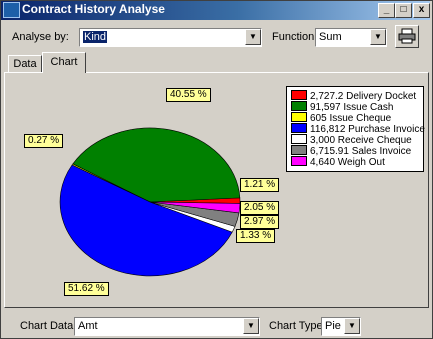  I want to click on chart-data-select: Amt ▼, so click(167, 326).